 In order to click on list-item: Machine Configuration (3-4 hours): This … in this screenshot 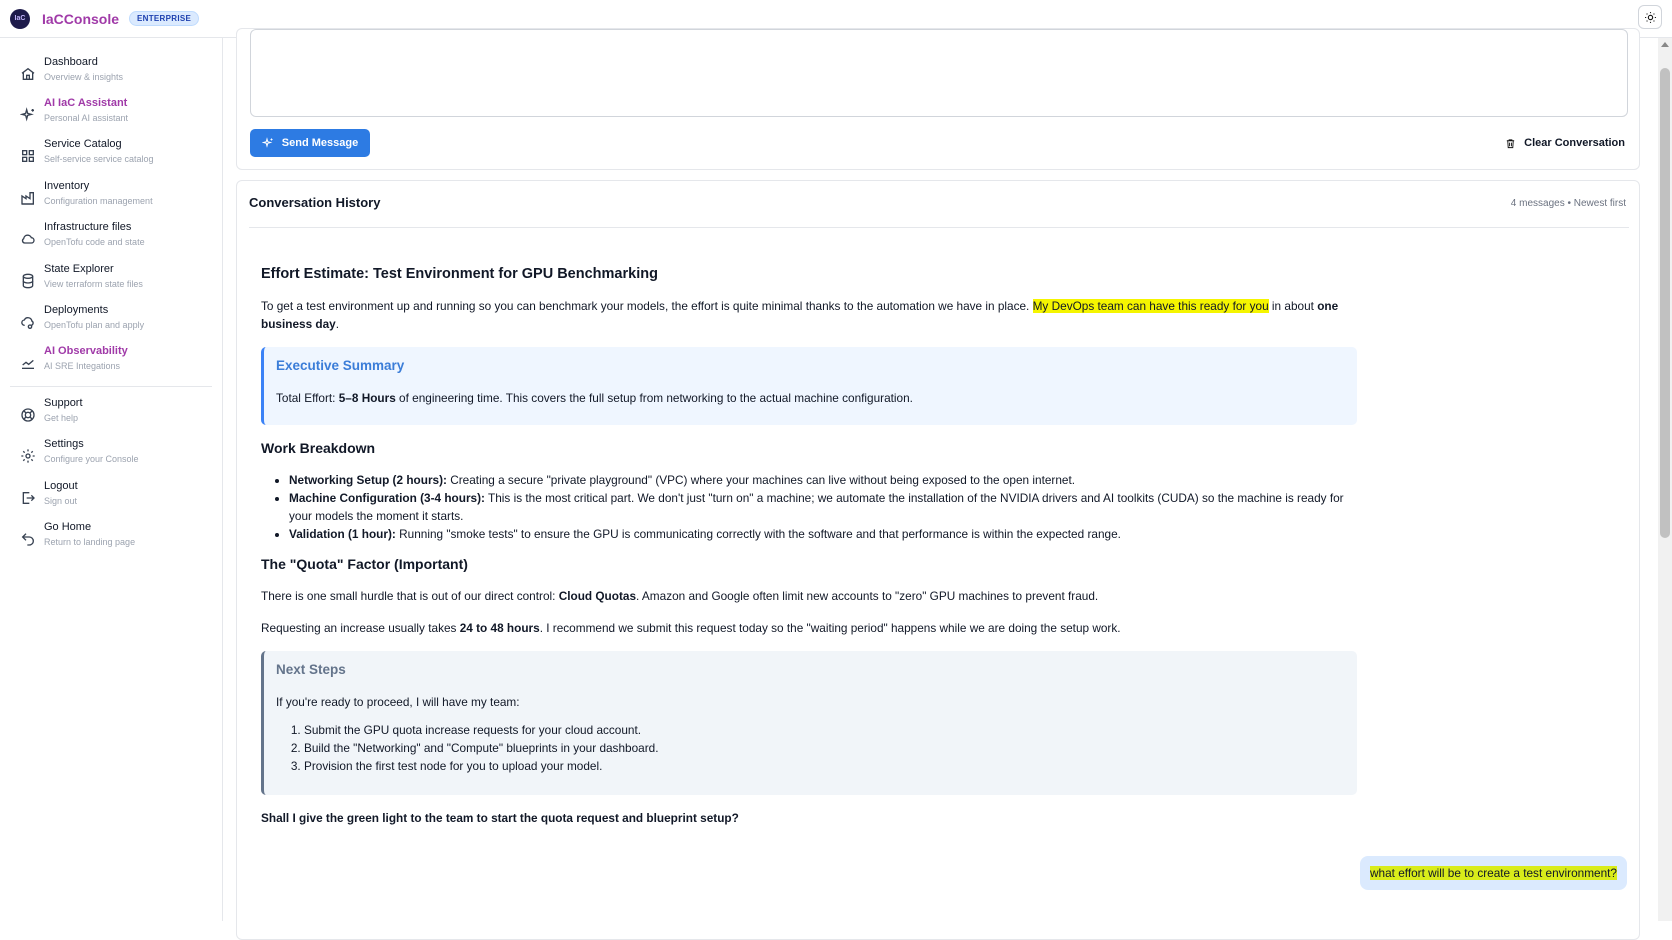, I will do `click(823, 507)`.